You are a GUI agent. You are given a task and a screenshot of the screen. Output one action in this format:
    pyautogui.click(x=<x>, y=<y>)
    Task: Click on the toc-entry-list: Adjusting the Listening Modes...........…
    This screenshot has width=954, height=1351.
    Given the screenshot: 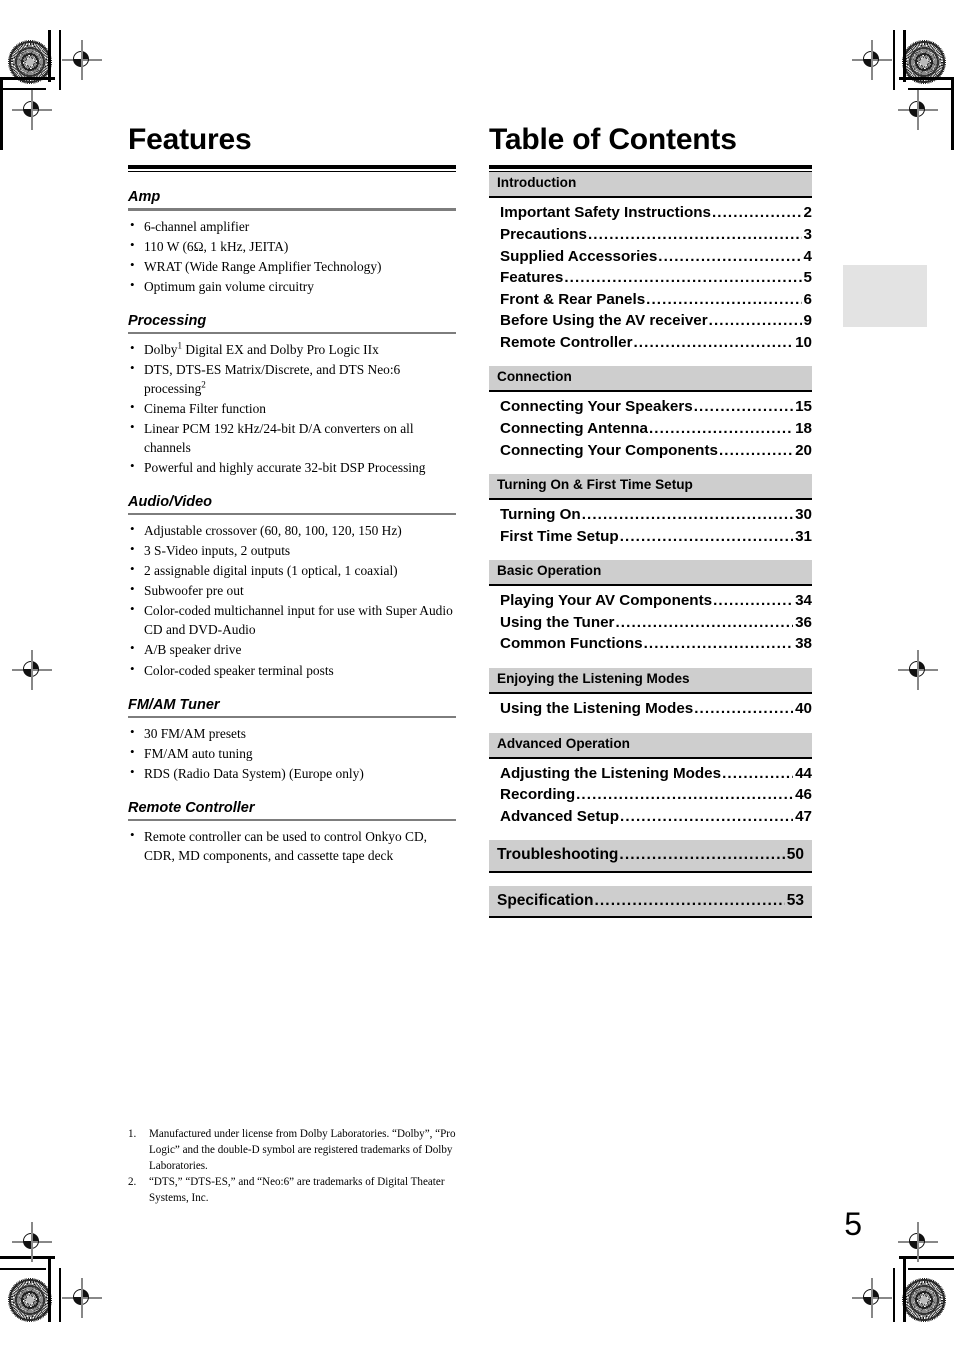 What is the action you would take?
    pyautogui.click(x=650, y=793)
    